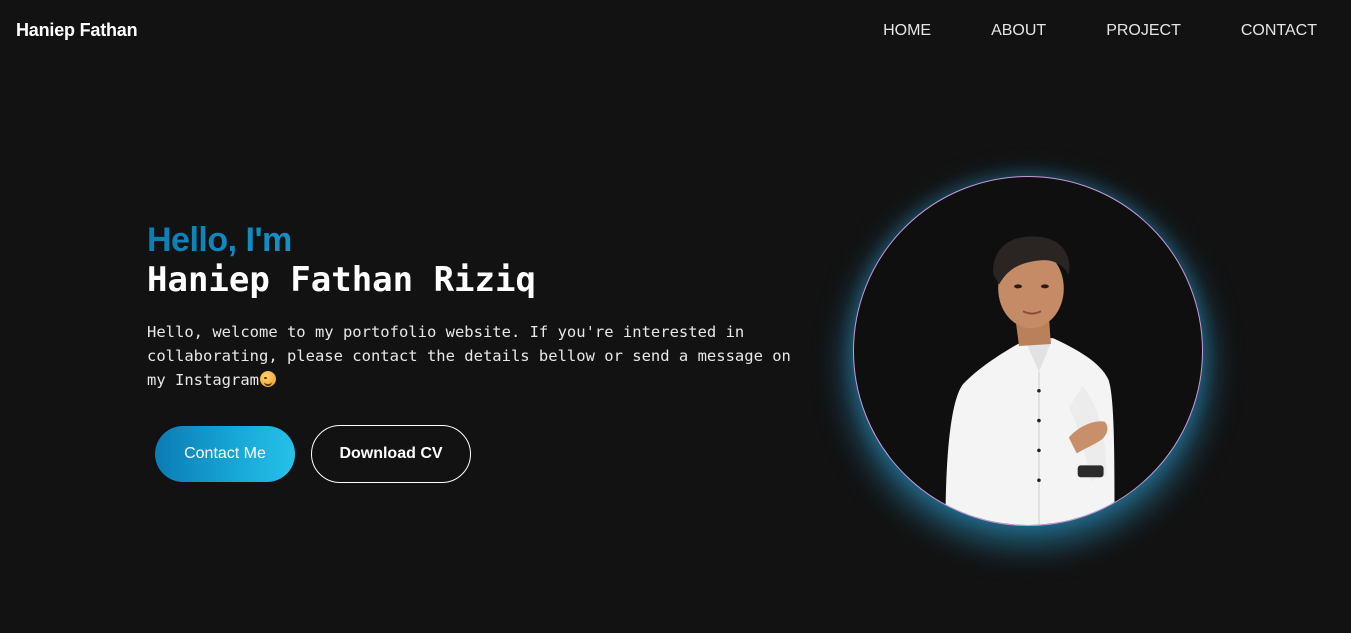  I want to click on contact-me-button: Contact Me, so click(225, 454).